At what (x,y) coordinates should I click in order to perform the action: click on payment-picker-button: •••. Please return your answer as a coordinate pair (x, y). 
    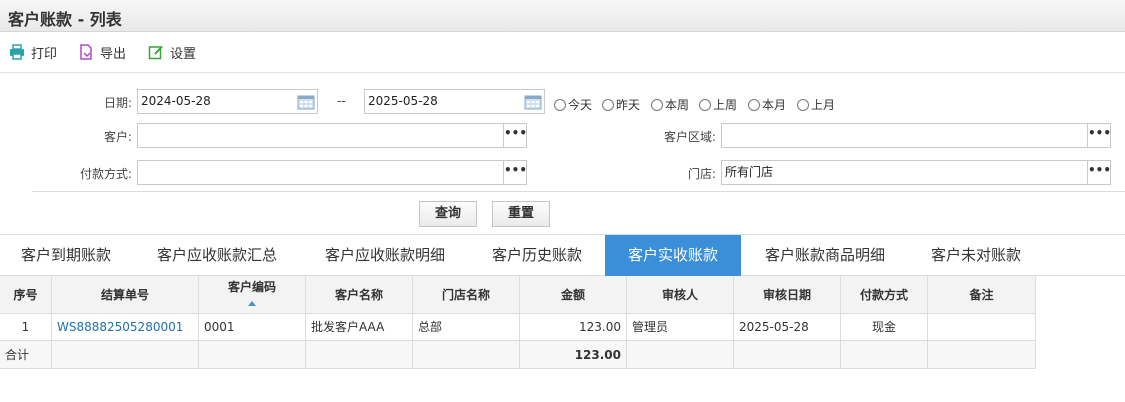
    Looking at the image, I should click on (515, 172).